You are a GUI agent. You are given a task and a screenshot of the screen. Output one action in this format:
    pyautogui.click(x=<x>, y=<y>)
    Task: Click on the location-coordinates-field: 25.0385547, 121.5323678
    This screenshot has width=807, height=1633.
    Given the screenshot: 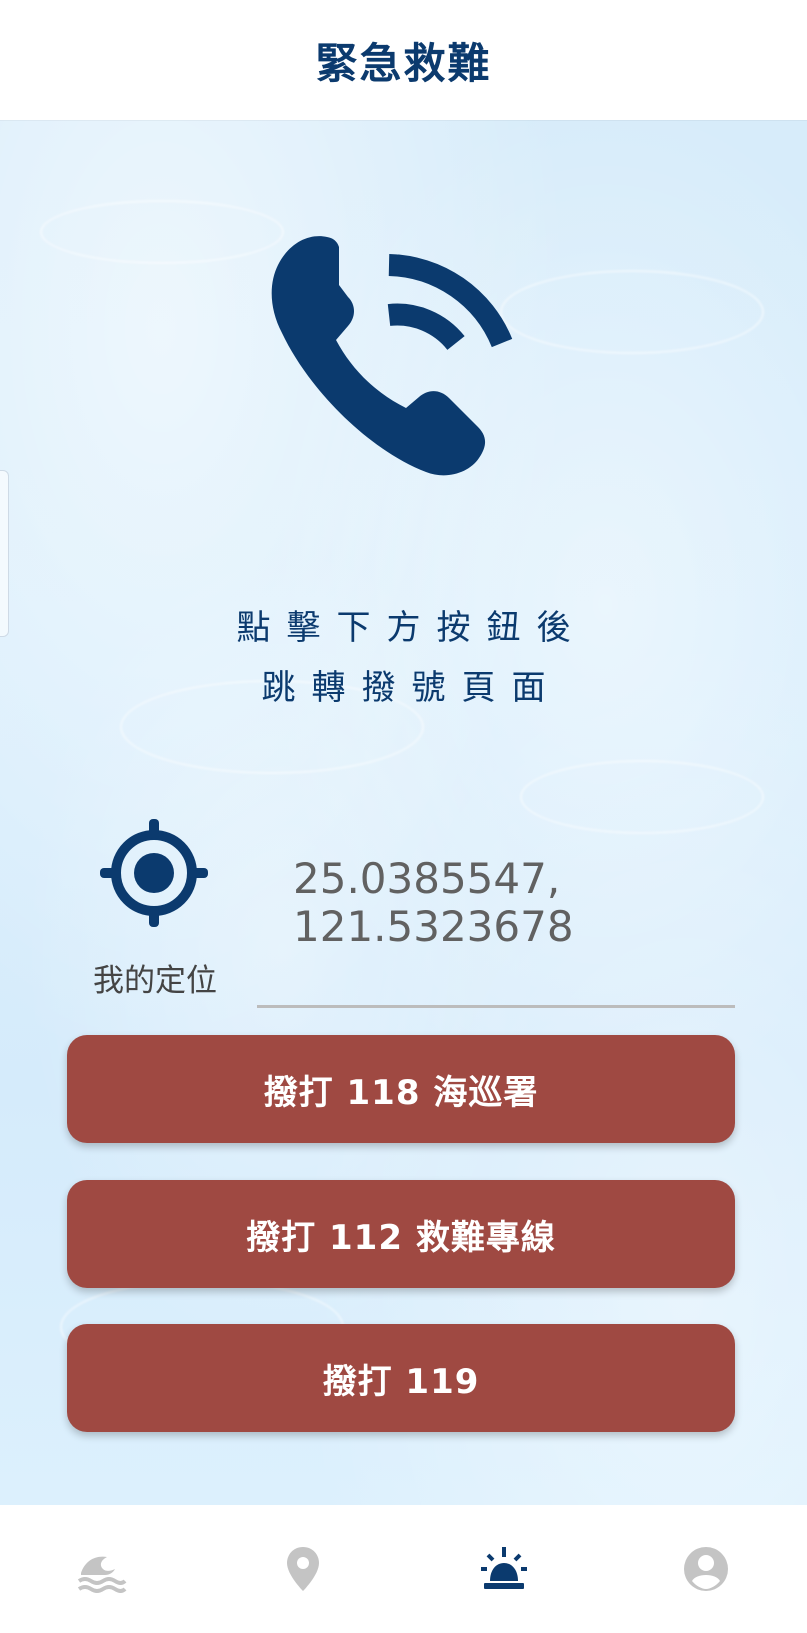 What is the action you would take?
    pyautogui.click(x=496, y=931)
    